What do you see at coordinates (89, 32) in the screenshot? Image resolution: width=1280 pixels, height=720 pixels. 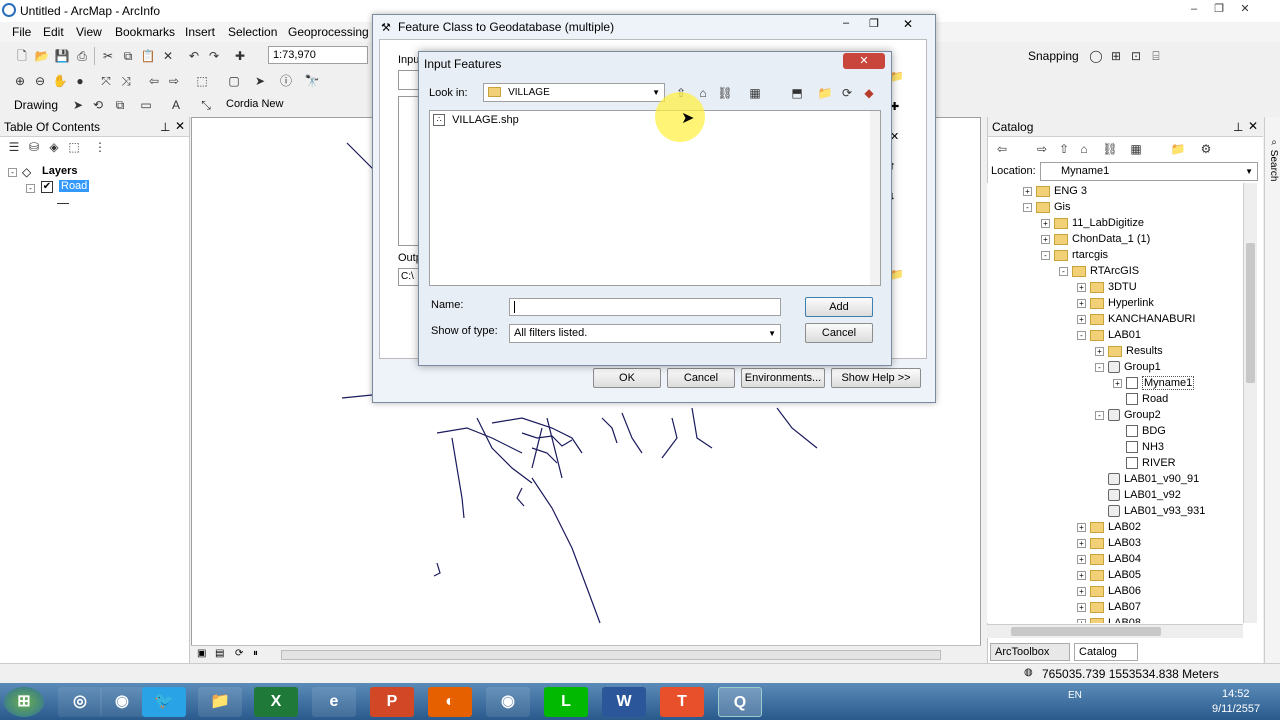 I see `menu-view: View` at bounding box center [89, 32].